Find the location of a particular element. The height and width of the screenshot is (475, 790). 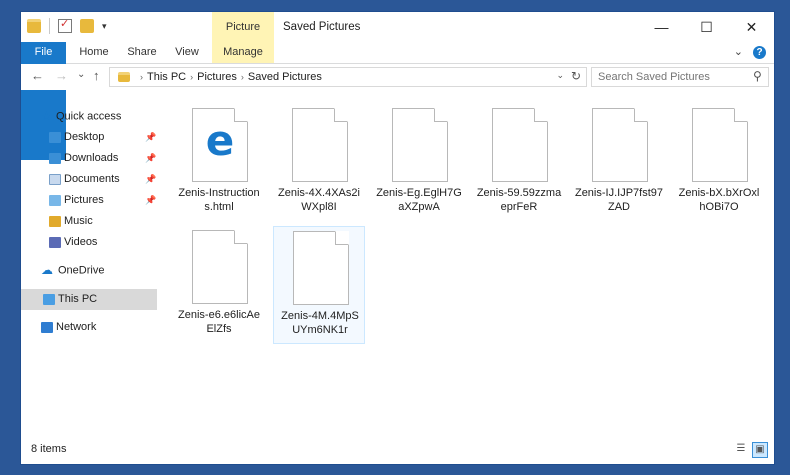

sidebar-item-this-pc: This PC is located at coordinates (89, 299).